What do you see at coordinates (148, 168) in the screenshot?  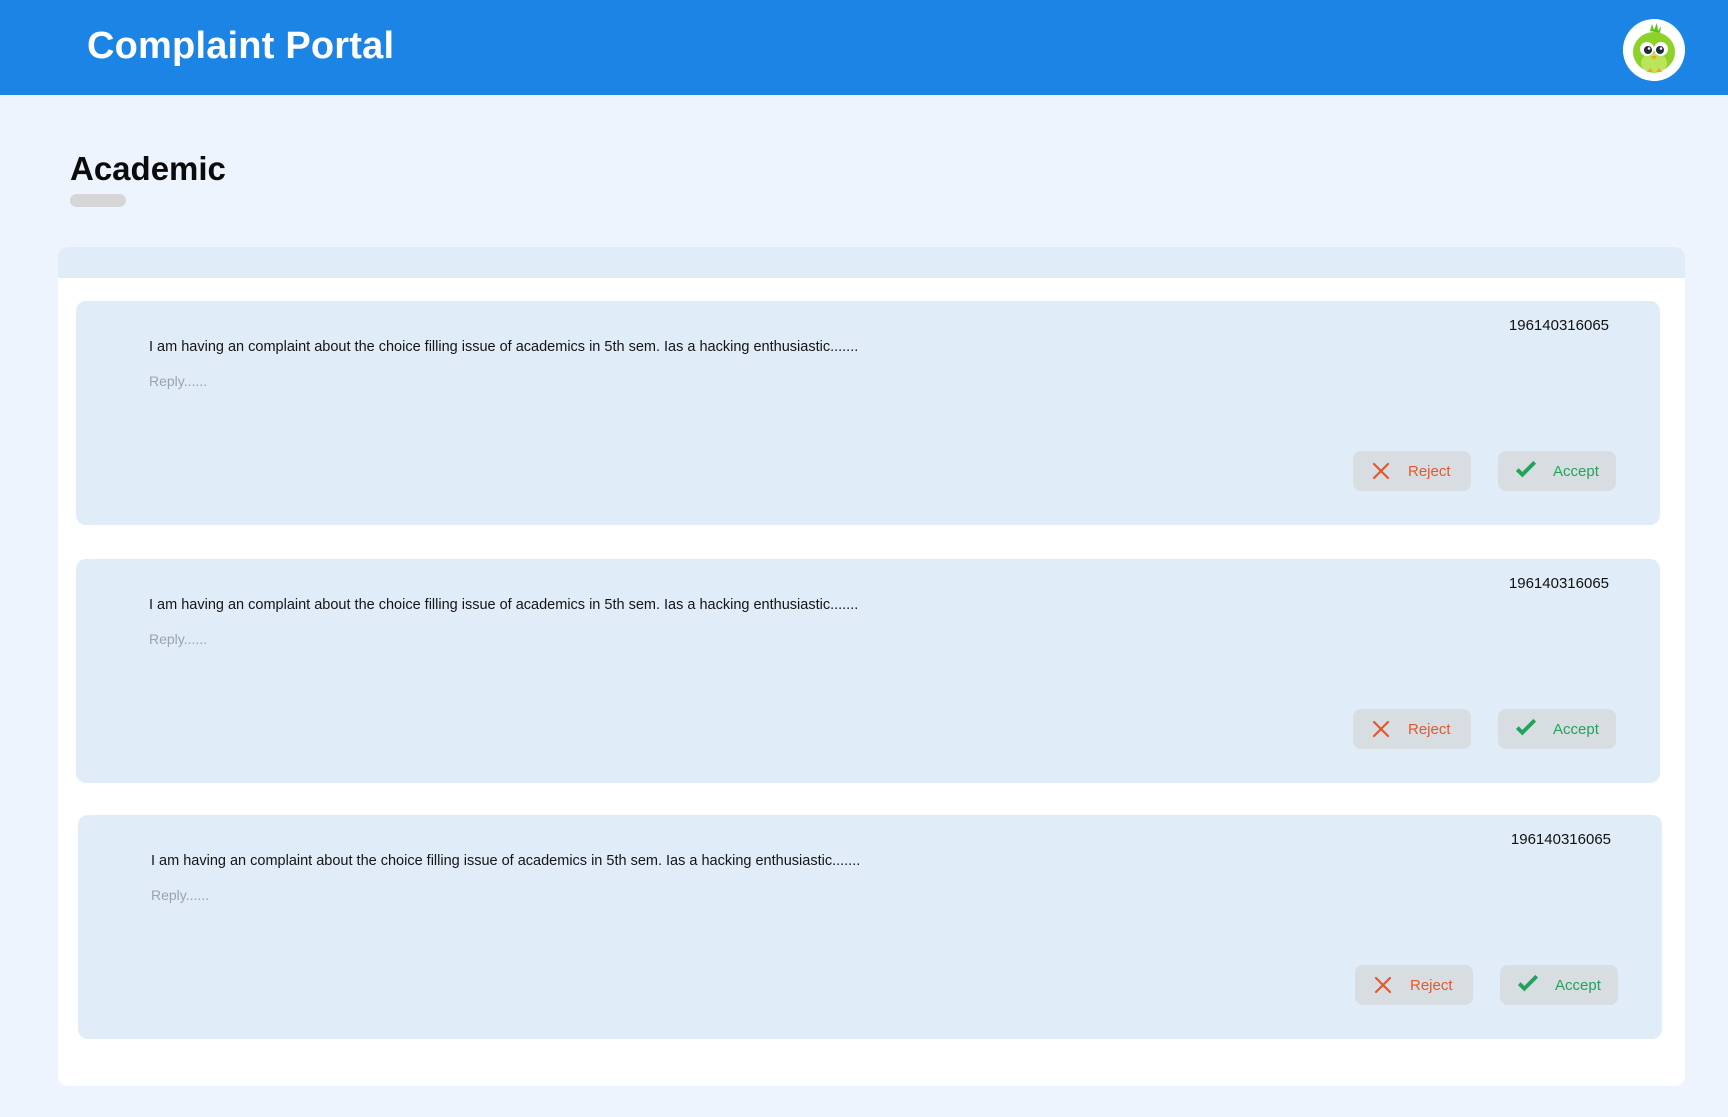 I see `page-title: Academic` at bounding box center [148, 168].